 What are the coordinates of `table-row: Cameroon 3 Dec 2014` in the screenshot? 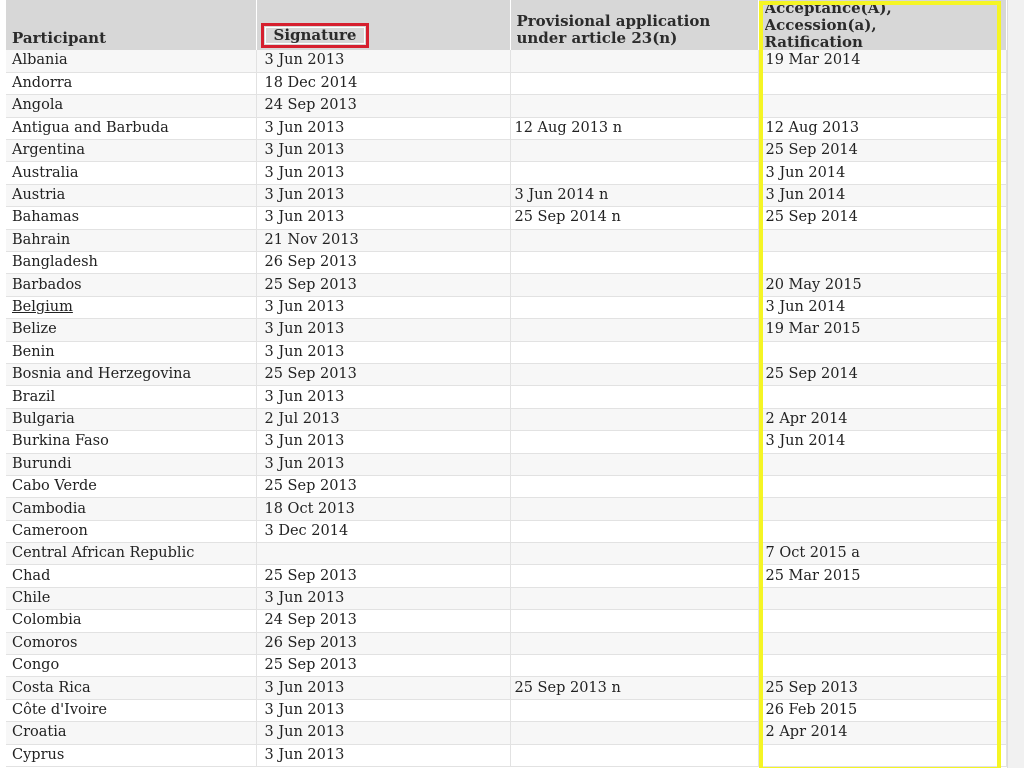 It's located at (506, 532).